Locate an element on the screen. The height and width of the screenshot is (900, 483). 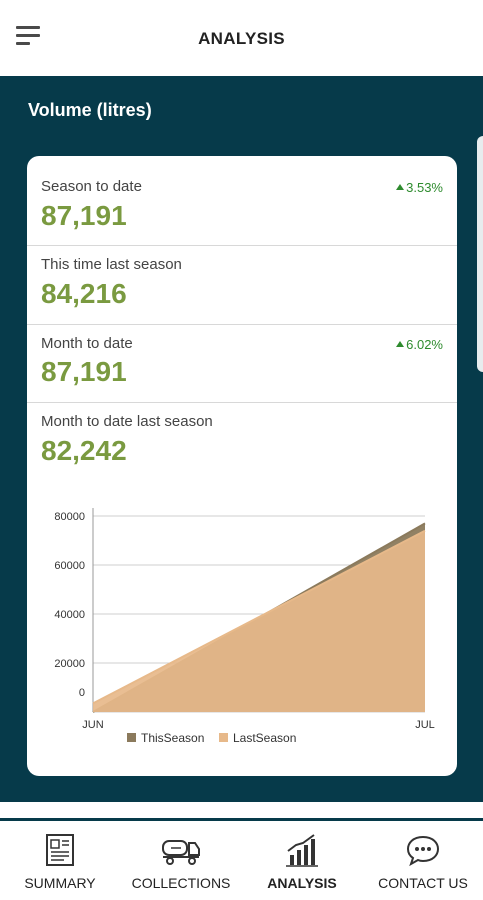
stat-this-time-last-season: This time last season 84,216 is located at coordinates (242, 285).